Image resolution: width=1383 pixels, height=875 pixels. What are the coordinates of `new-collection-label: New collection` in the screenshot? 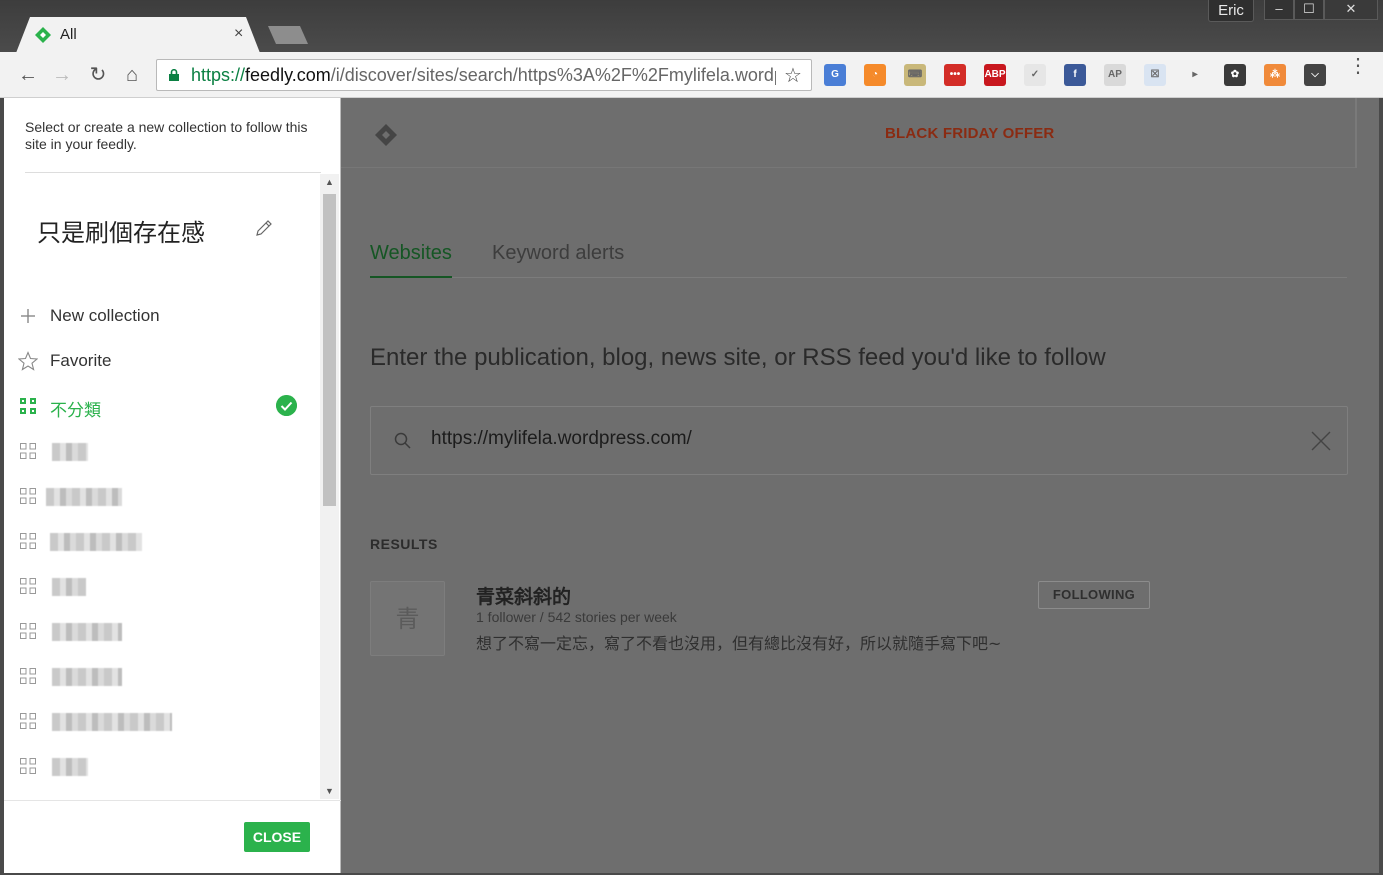 It's located at (105, 315).